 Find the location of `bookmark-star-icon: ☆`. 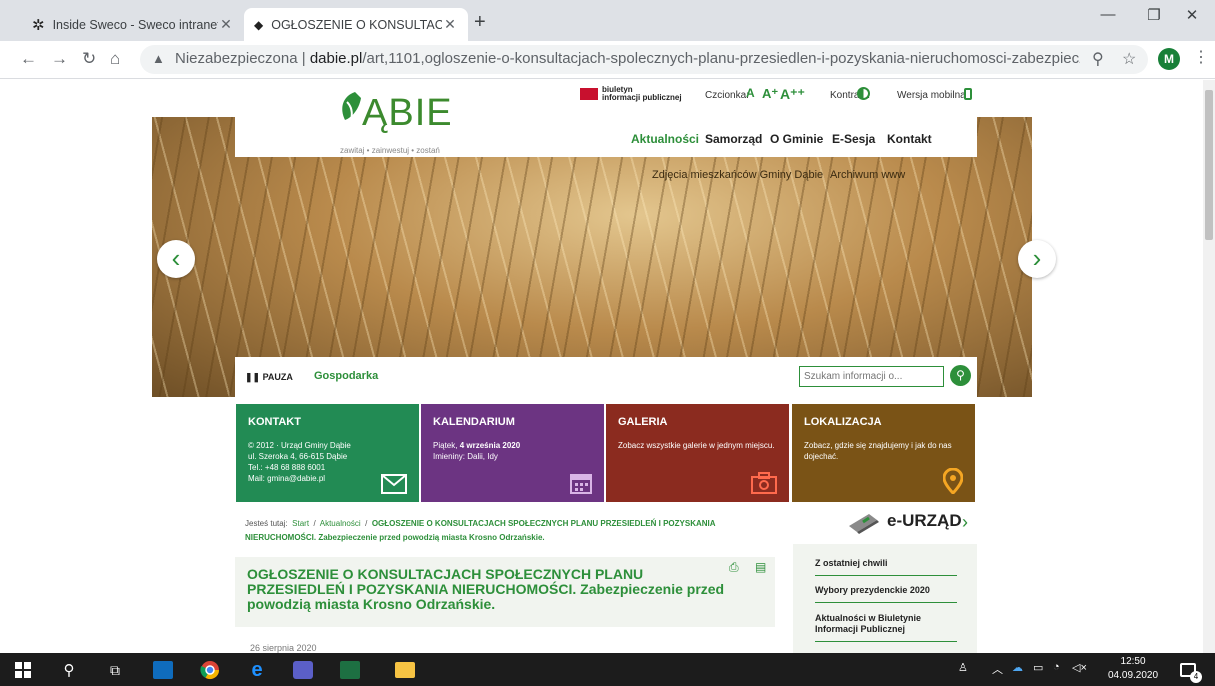

bookmark-star-icon: ☆ is located at coordinates (1129, 59).